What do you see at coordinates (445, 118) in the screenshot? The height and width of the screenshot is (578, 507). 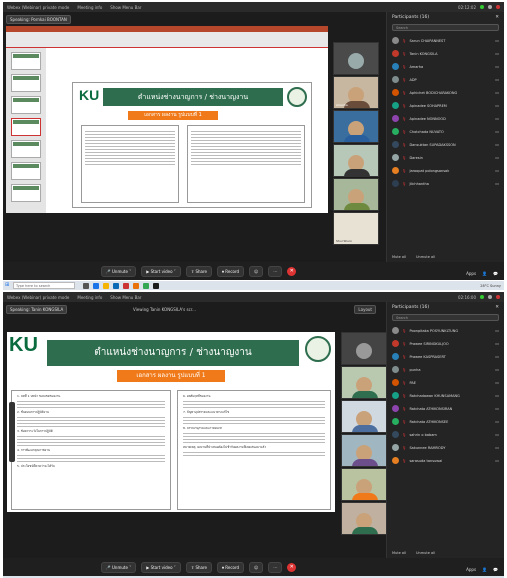 I see `participant-row: 🎙 Apinadee NONNOOD ▭` at bounding box center [445, 118].